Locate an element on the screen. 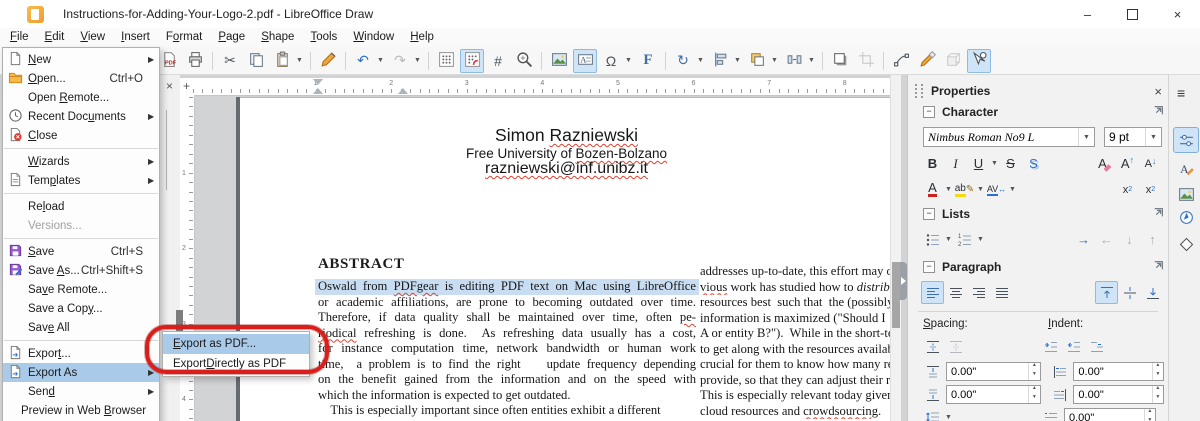 Image resolution: width=1200 pixels, height=421 pixels. demote-button: → is located at coordinates (1083, 239).